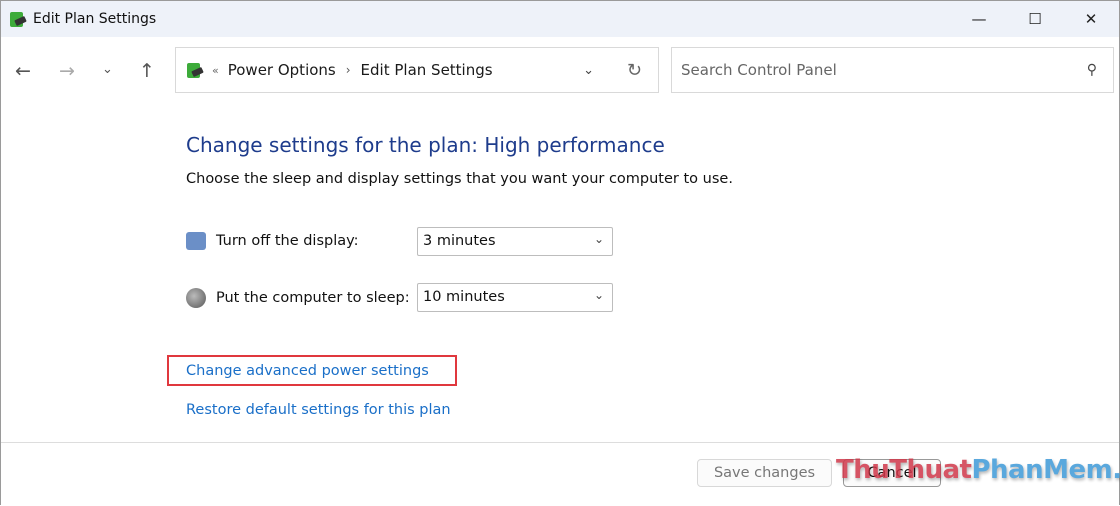  Describe the element at coordinates (979, 19) in the screenshot. I see `minimize-button: —` at that location.